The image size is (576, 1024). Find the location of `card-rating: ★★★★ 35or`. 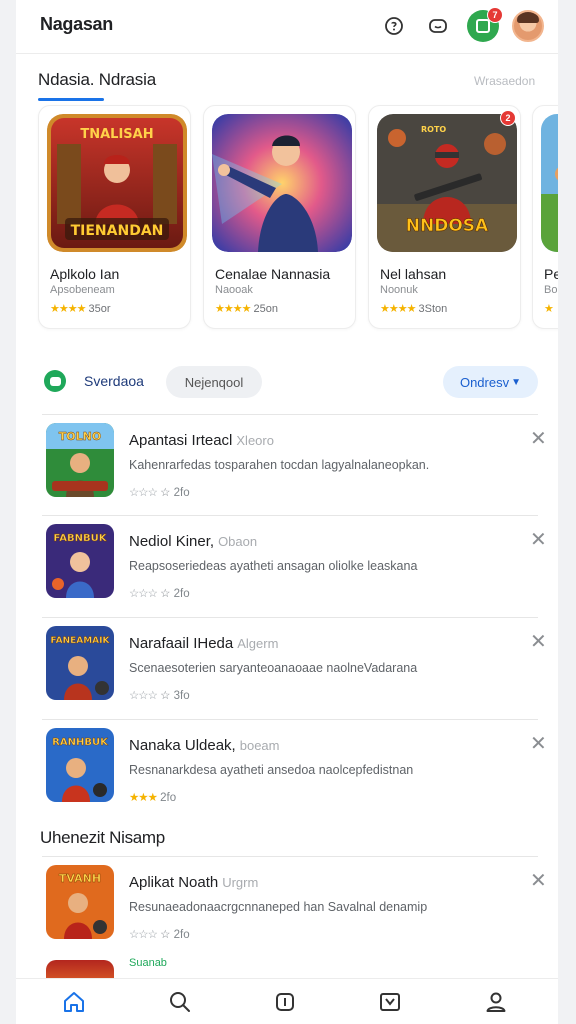

card-rating: ★★★★ 35or is located at coordinates (80, 309).